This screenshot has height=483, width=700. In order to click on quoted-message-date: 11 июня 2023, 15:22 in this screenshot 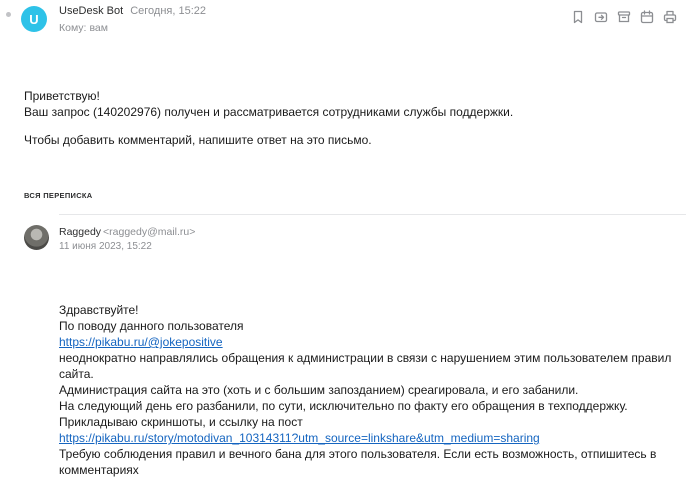, I will do `click(105, 246)`.